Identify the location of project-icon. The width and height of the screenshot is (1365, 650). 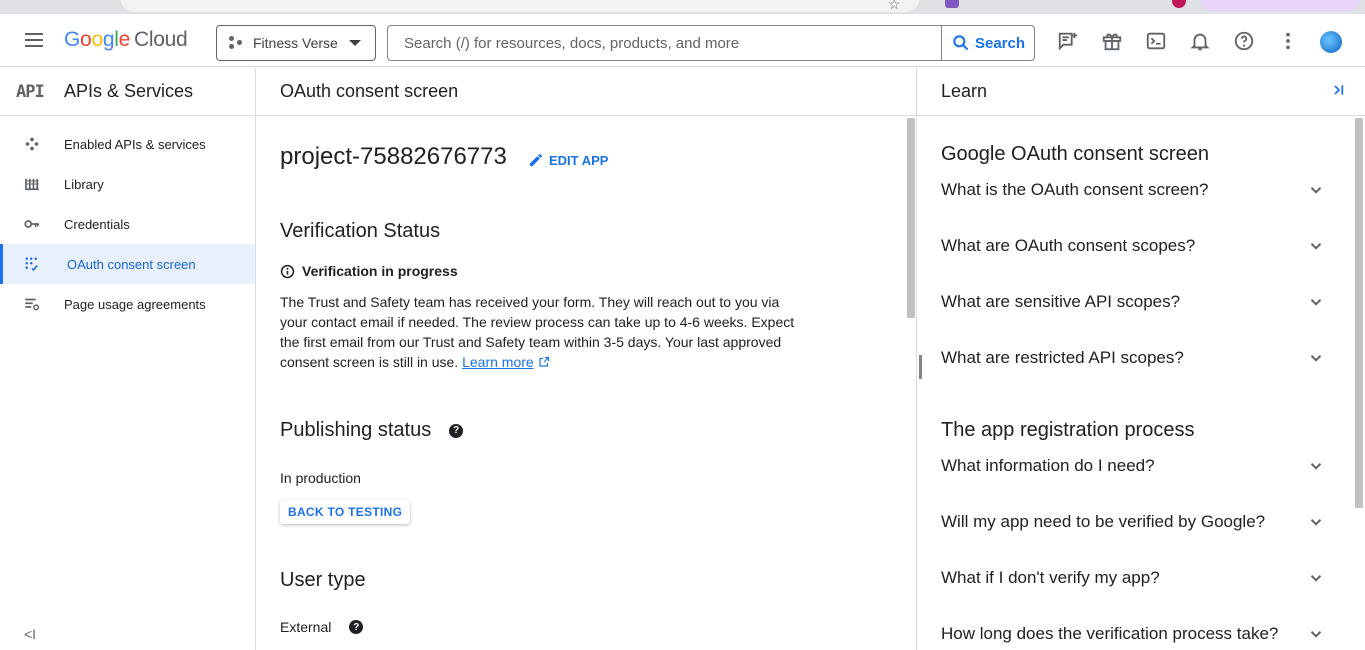
(236, 43).